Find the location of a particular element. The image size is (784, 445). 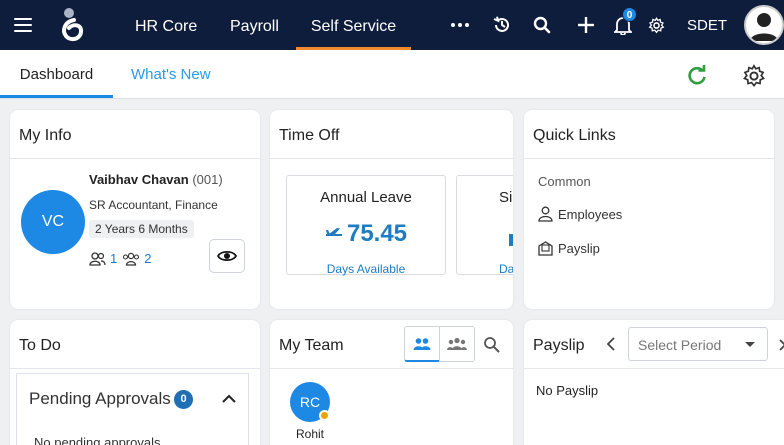

team-summary: 1 2 is located at coordinates (120, 258).